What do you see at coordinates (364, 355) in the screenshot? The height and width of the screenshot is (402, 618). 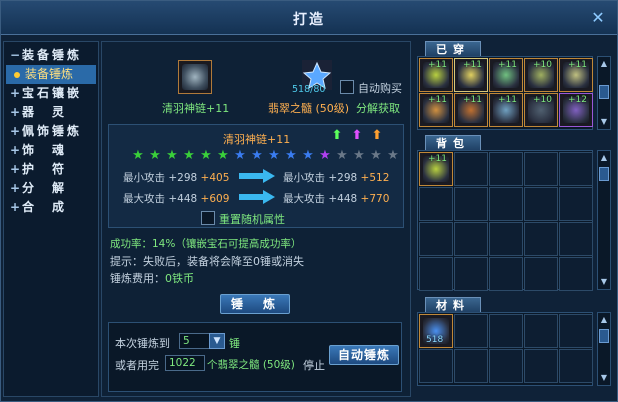 I see `auto-forge-button: 自动锤炼` at bounding box center [364, 355].